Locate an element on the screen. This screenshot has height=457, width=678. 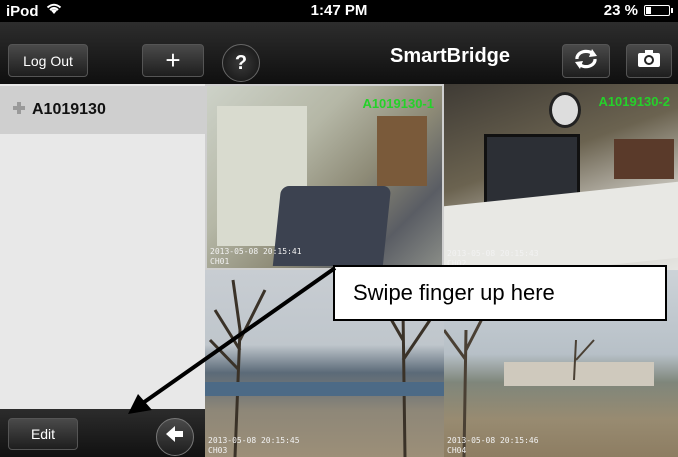
camera-icon is located at coordinates (649, 61).